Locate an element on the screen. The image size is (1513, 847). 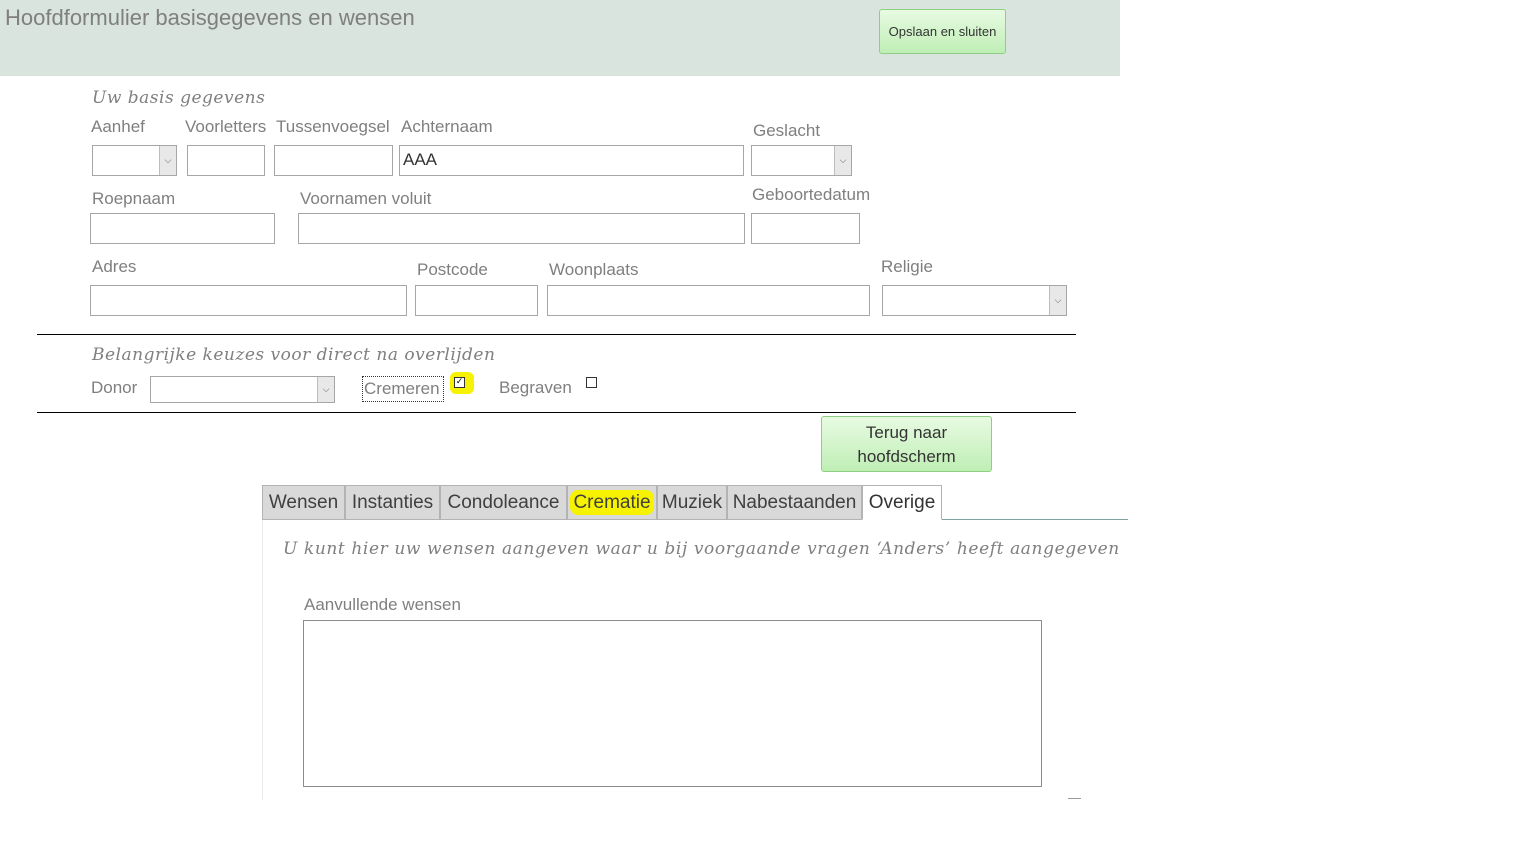
tab-overige: Overige is located at coordinates (902, 502).